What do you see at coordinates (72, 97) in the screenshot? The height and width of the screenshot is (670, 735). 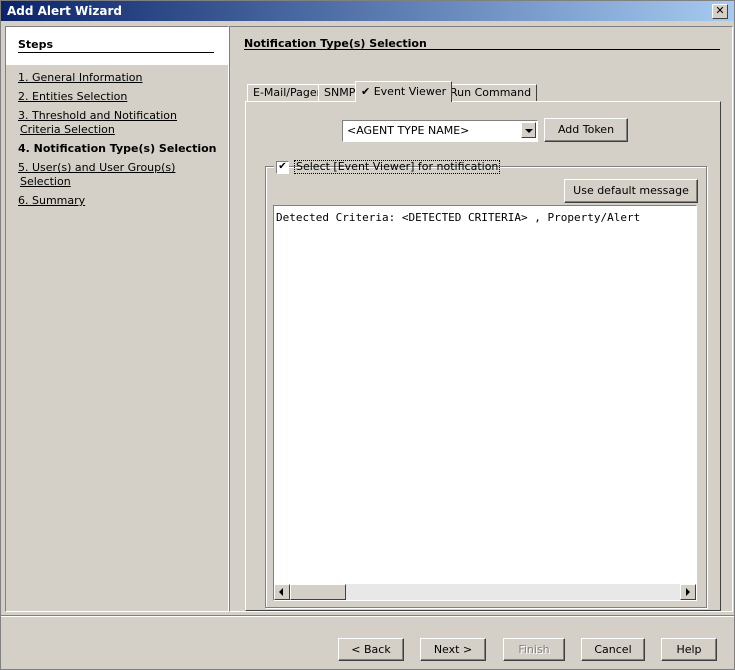 I see `step-entities-selection: 2. Entities Selection` at bounding box center [72, 97].